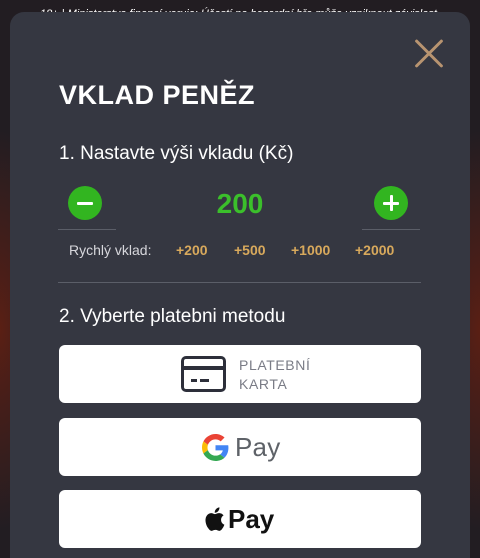  What do you see at coordinates (240, 204) in the screenshot?
I see `amount-input` at bounding box center [240, 204].